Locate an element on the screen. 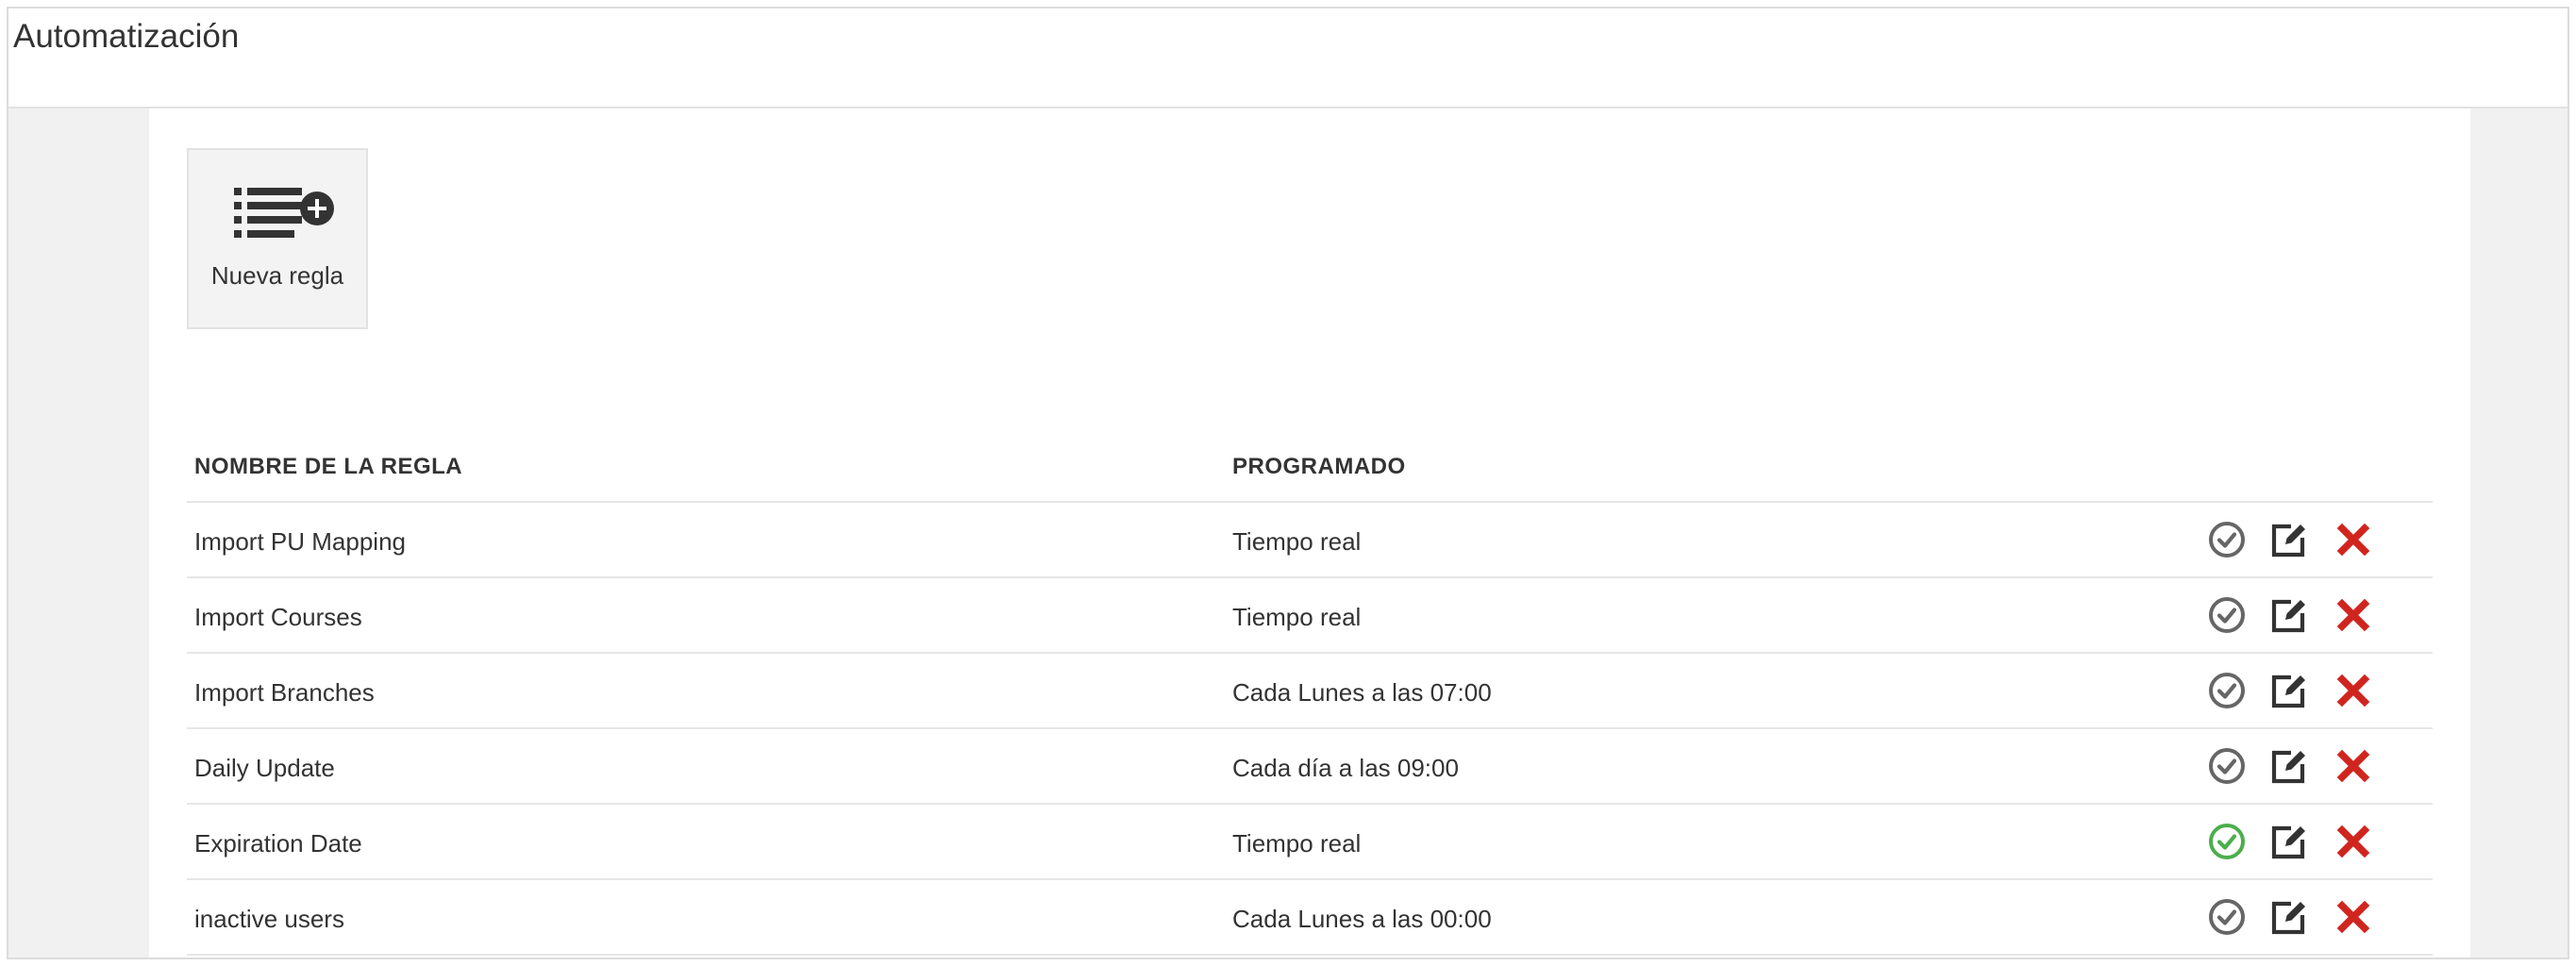 Image resolution: width=2576 pixels, height=966 pixels. table-header: NOMBRE DE LA REGLA PROGRAMADO is located at coordinates (1310, 465).